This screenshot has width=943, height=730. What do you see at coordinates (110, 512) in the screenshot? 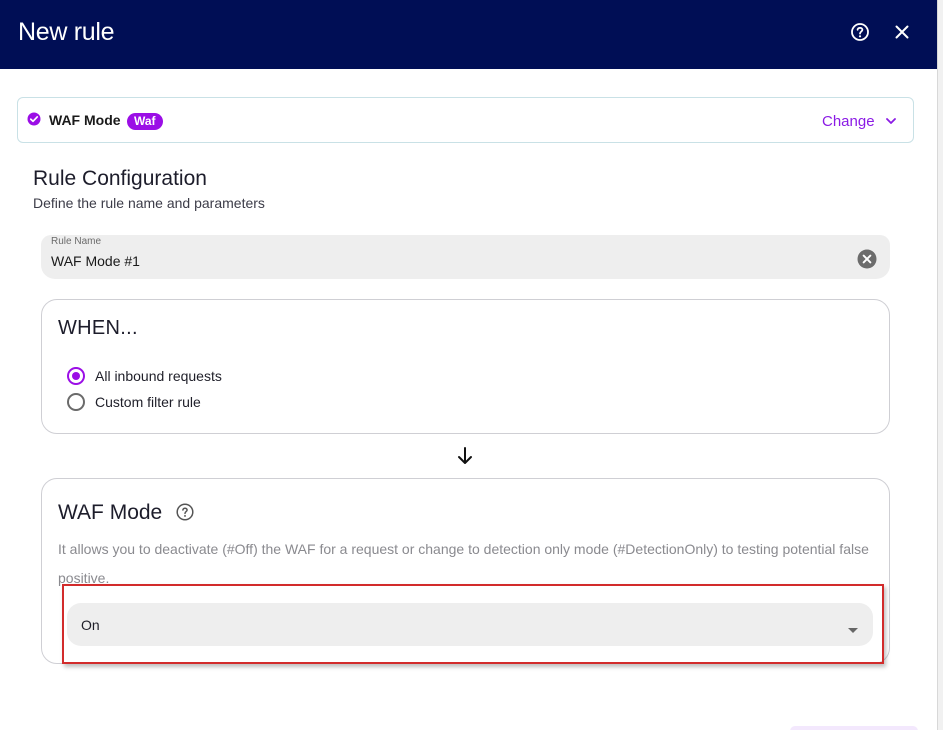
I see `waf-mode-title: WAF Mode` at bounding box center [110, 512].